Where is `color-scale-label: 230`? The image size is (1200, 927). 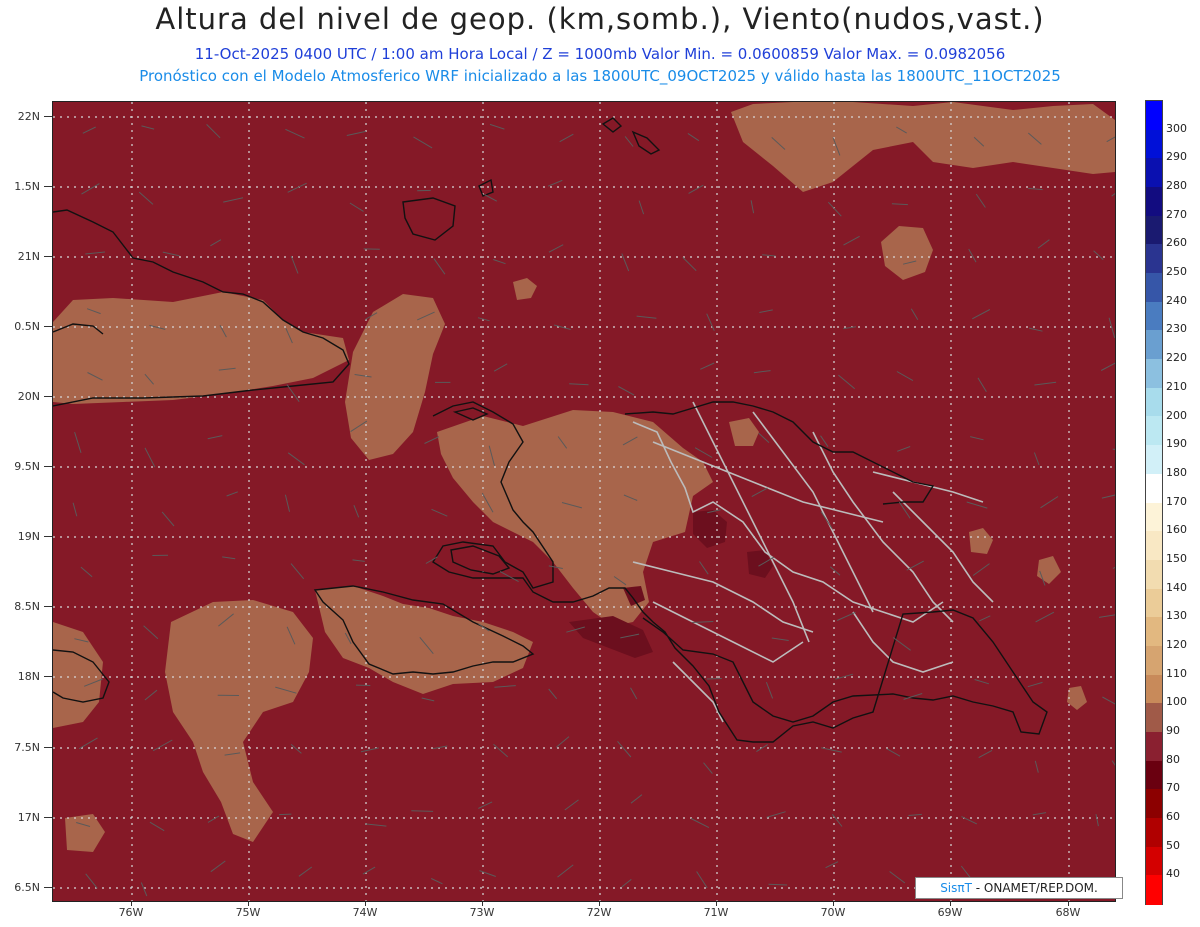 color-scale-label: 230 is located at coordinates (1176, 329).